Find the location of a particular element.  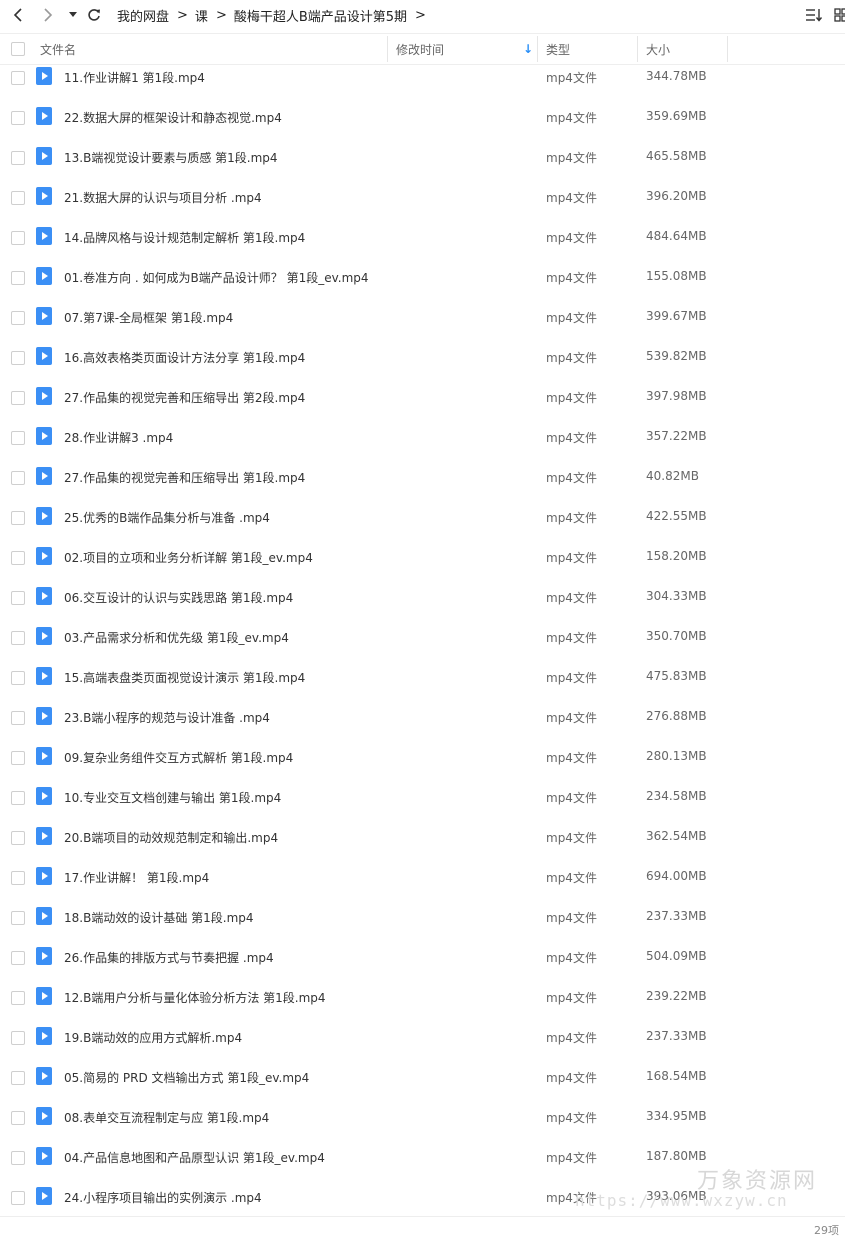

file-row: 25.优秀的B端作品集分析与准备 .mp4 mp4文件 422.55MB is located at coordinates (422, 517).